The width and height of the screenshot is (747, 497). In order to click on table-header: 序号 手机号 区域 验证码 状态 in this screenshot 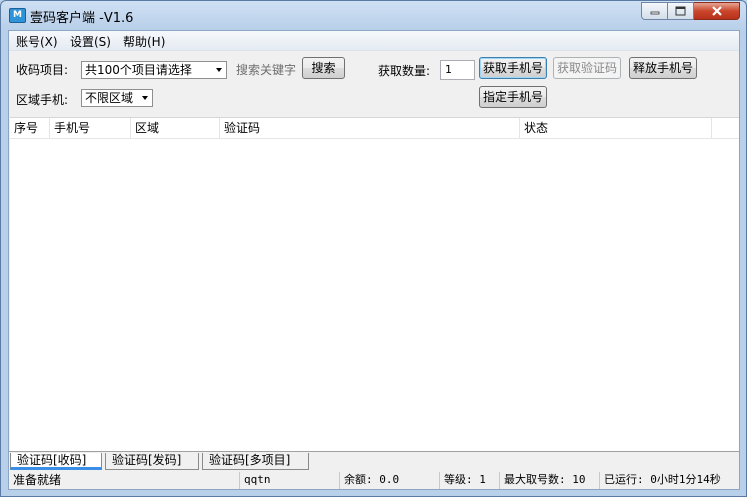, I will do `click(374, 128)`.